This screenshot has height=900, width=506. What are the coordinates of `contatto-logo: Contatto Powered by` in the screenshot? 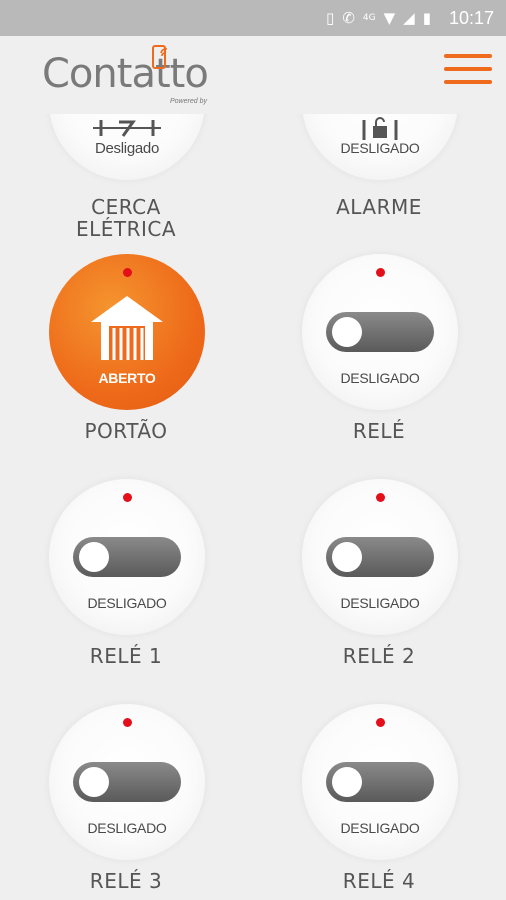 It's located at (142, 77).